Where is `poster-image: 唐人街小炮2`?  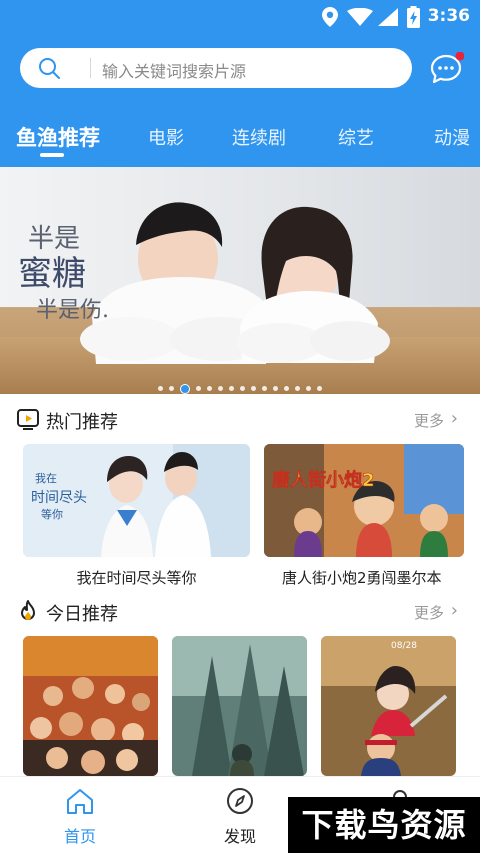 poster-image: 唐人街小炮2 is located at coordinates (364, 500).